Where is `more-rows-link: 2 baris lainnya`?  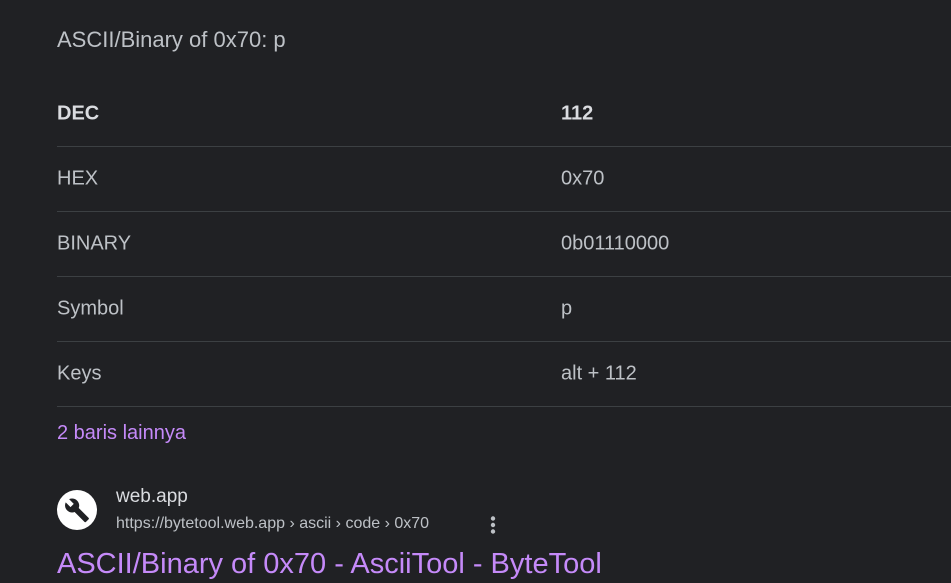 more-rows-link: 2 baris lainnya is located at coordinates (121, 433).